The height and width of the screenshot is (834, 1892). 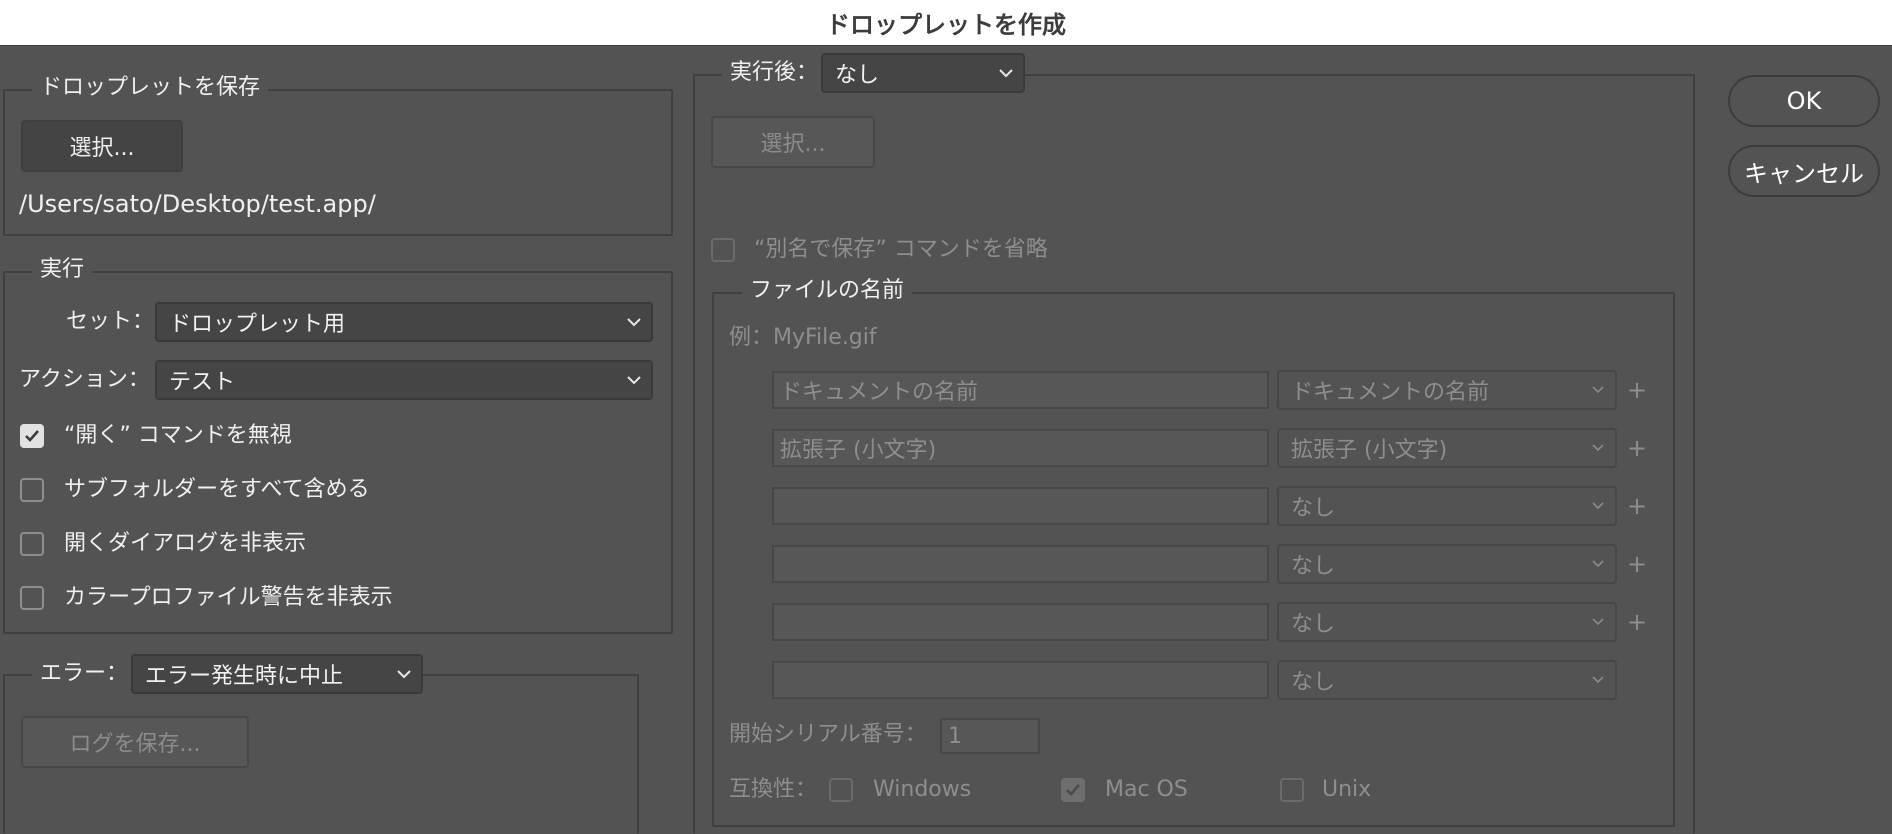 I want to click on ok-button: OK, so click(x=1804, y=101).